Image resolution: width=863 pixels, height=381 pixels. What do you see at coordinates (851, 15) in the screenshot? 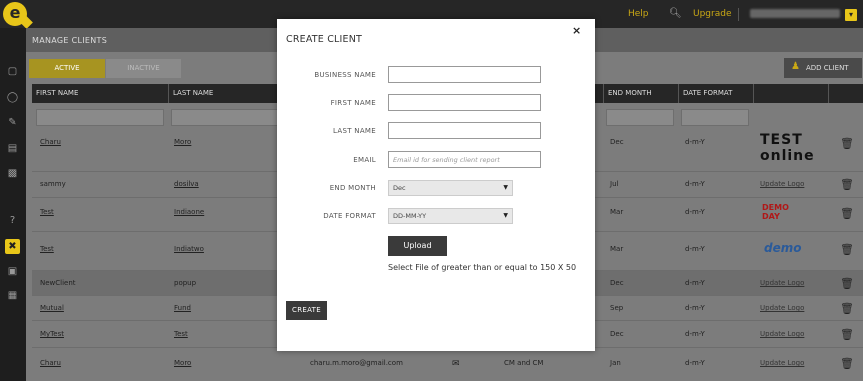
I see `chevron-down-icon: ▾` at bounding box center [851, 15].